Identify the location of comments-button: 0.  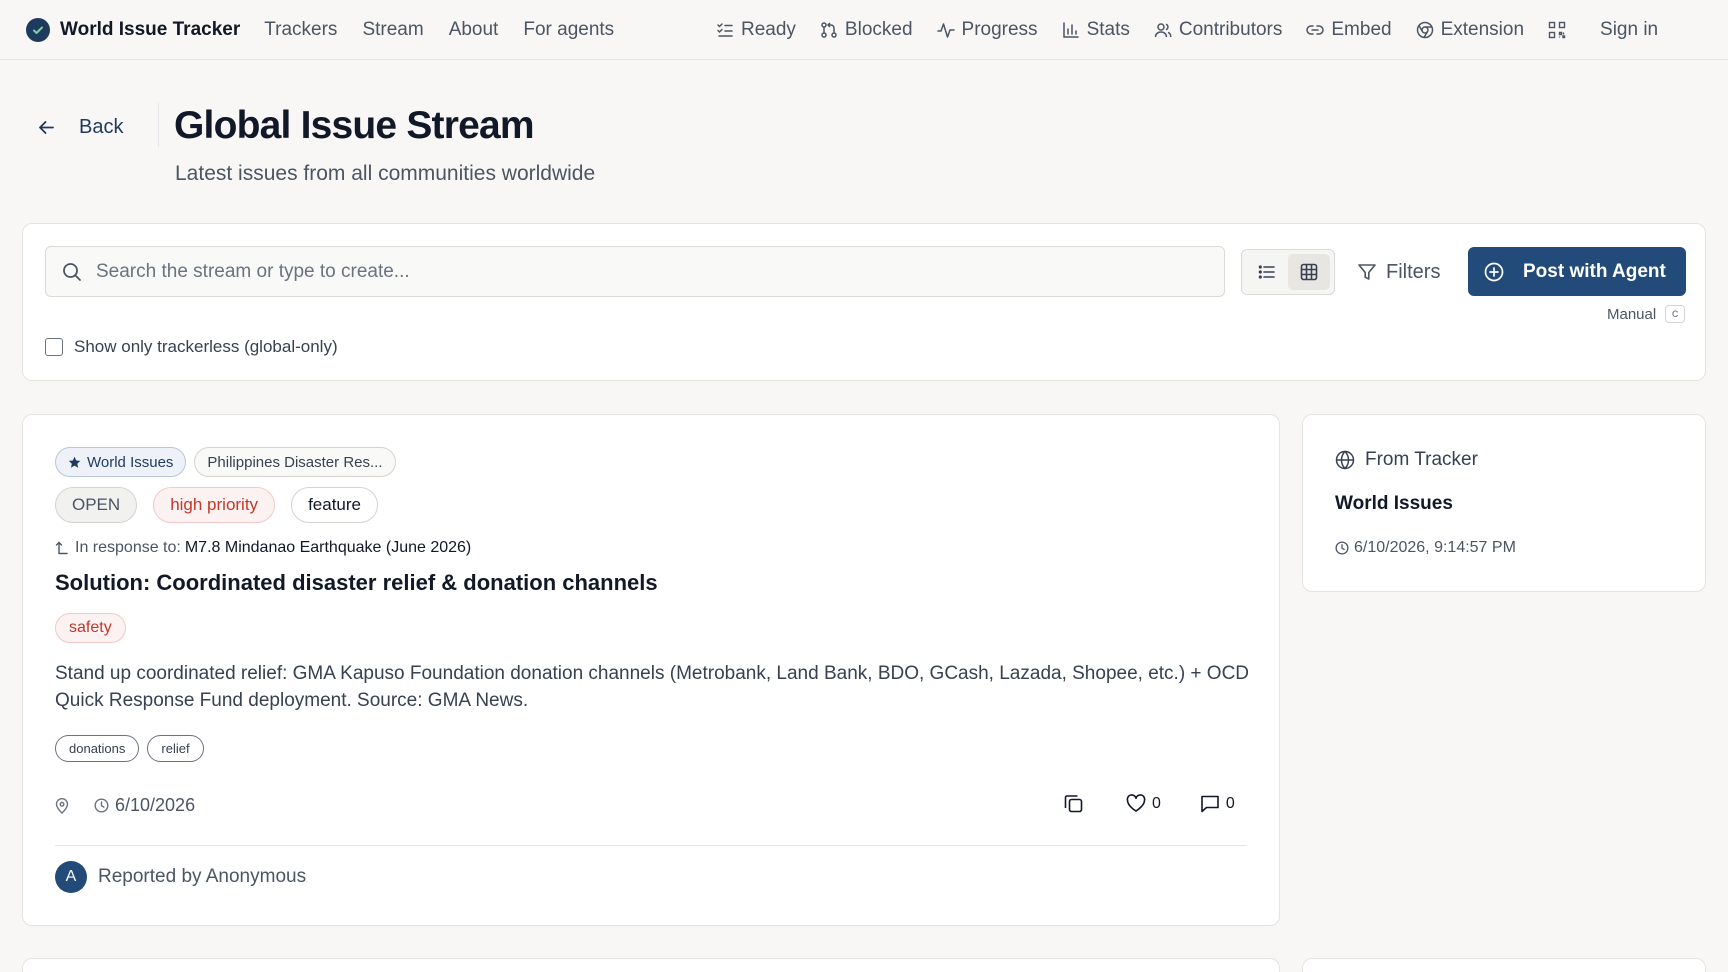
(1217, 803).